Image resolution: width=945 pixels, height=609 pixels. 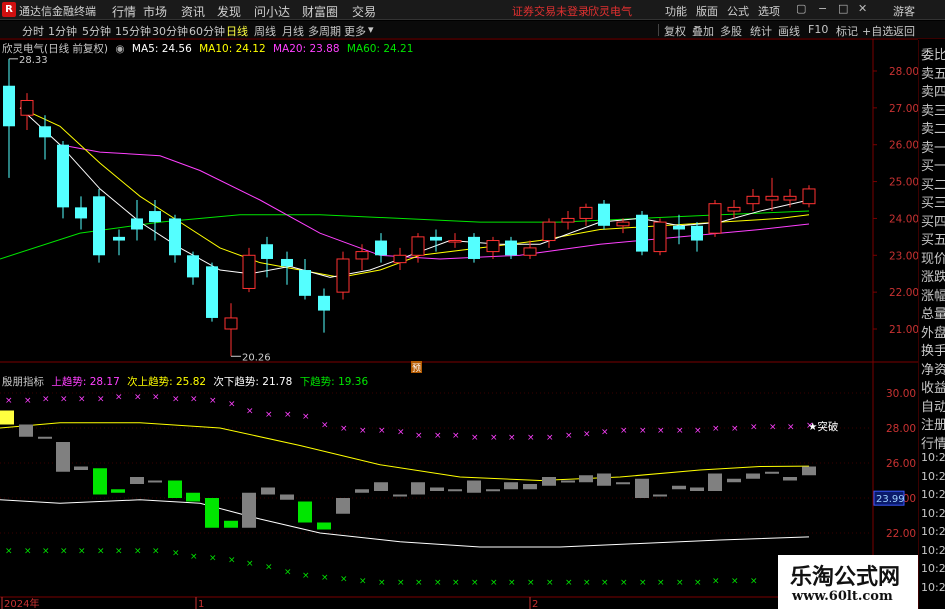 I want to click on quote-panel-item: 净资, so click(x=933, y=370).